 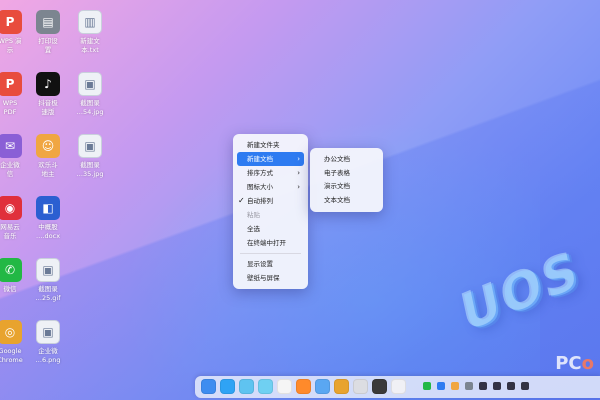 What do you see at coordinates (48, 208) in the screenshot?
I see `office-doc-icon: ◧` at bounding box center [48, 208].